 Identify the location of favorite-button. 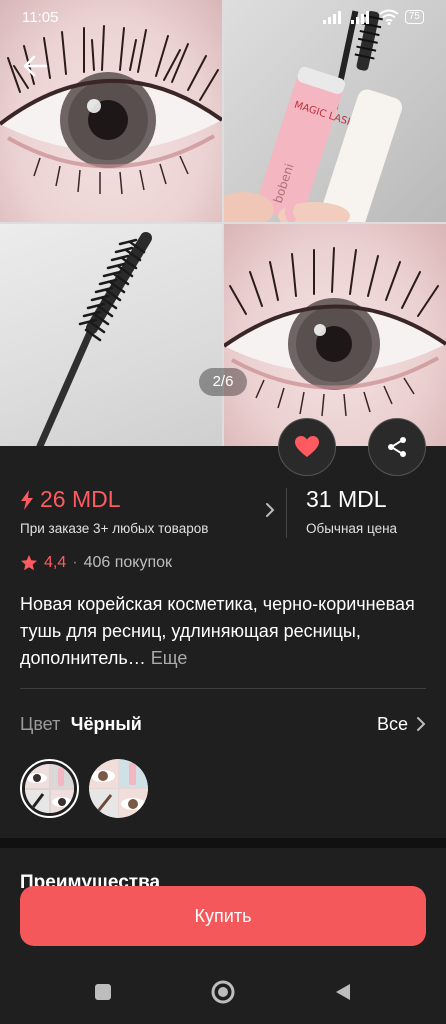
(307, 447).